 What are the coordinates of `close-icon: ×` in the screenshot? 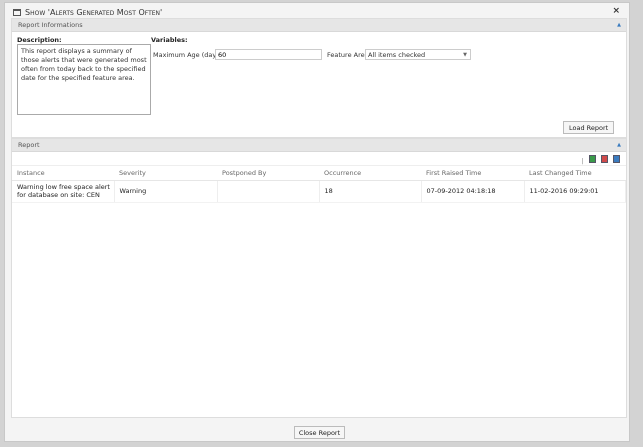 It's located at (616, 11).